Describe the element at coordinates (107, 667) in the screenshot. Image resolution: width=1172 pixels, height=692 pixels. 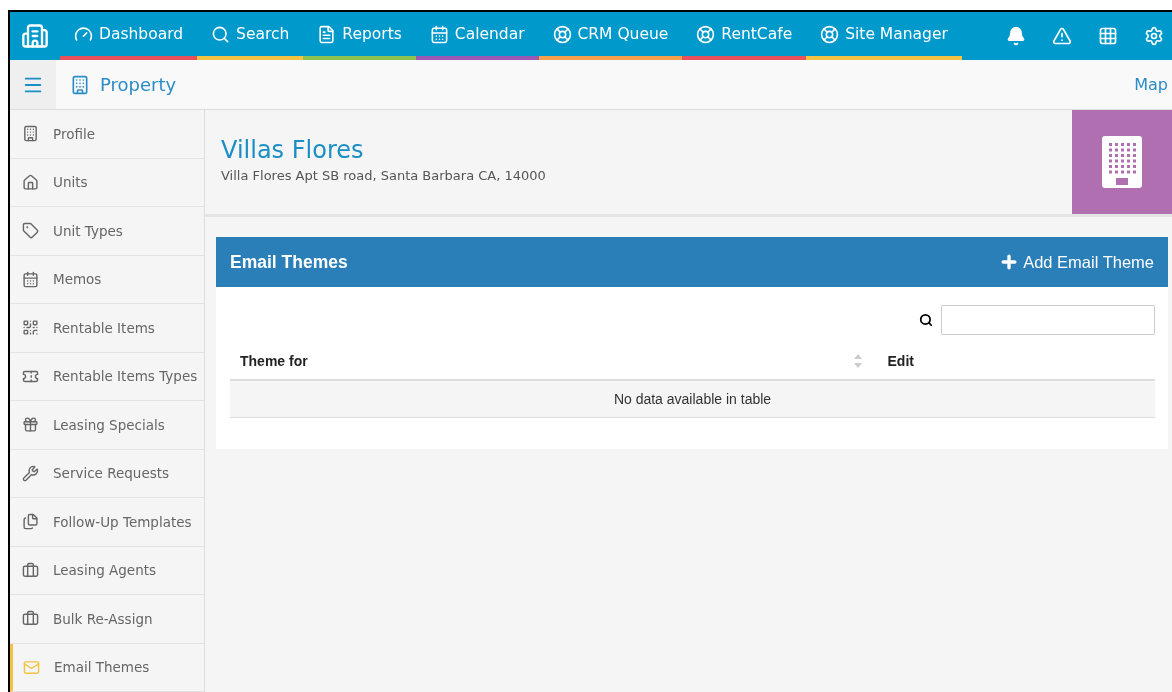
I see `sidebar-item: Email Themes` at that location.